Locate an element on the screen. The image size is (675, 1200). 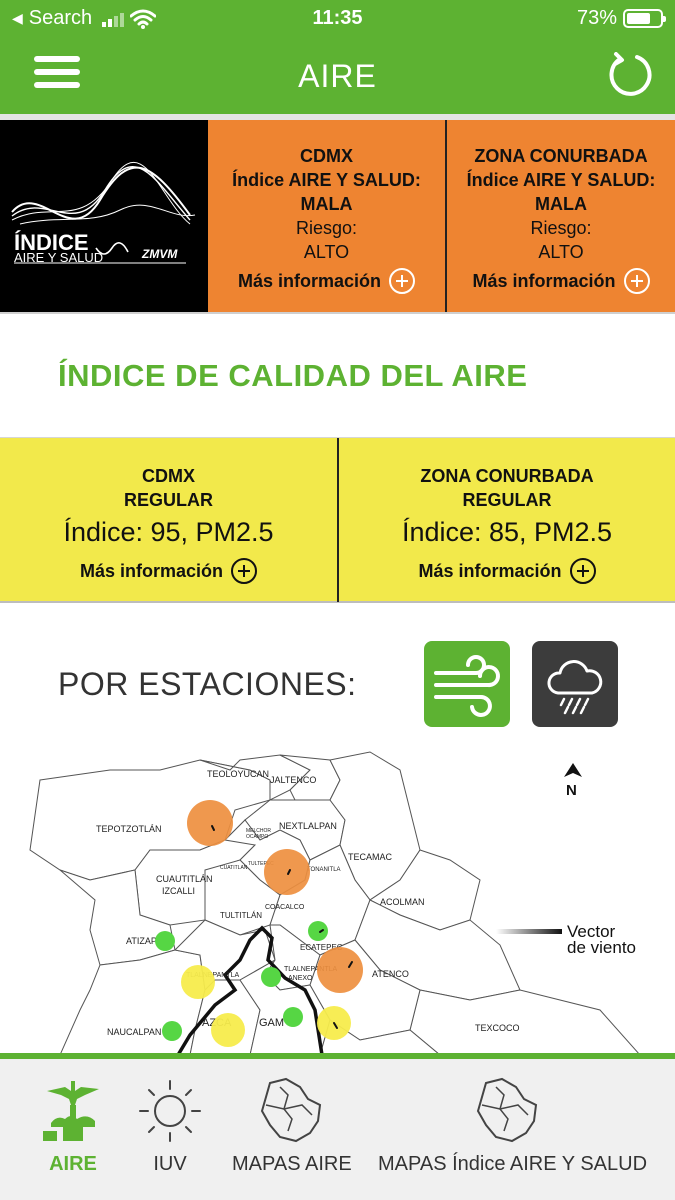
page-title: AIRE is located at coordinates (337, 76).